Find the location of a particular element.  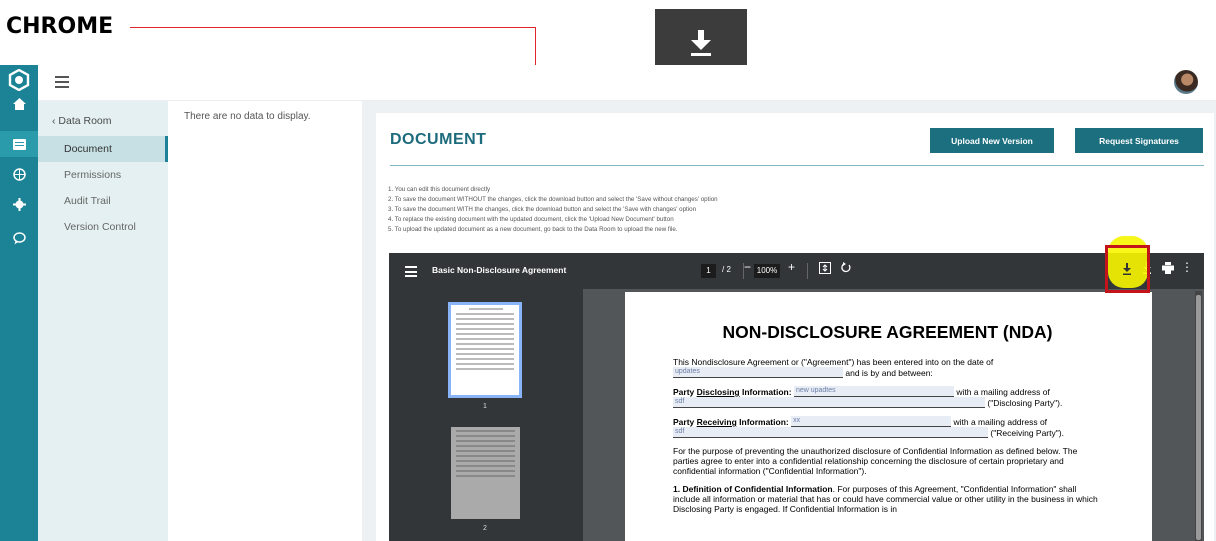

disclosing-name-field: new upadtes is located at coordinates (873, 391).